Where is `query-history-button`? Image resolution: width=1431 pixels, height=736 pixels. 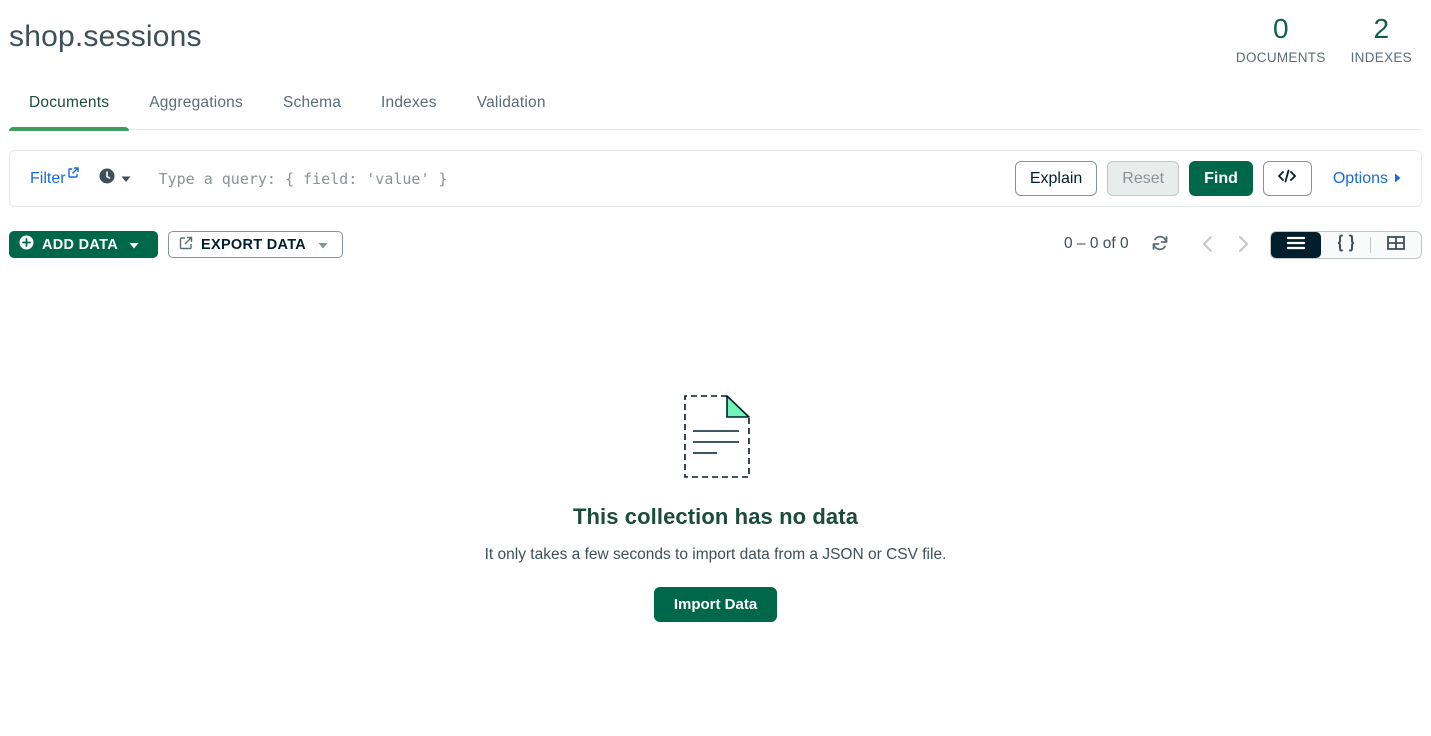 query-history-button is located at coordinates (115, 178).